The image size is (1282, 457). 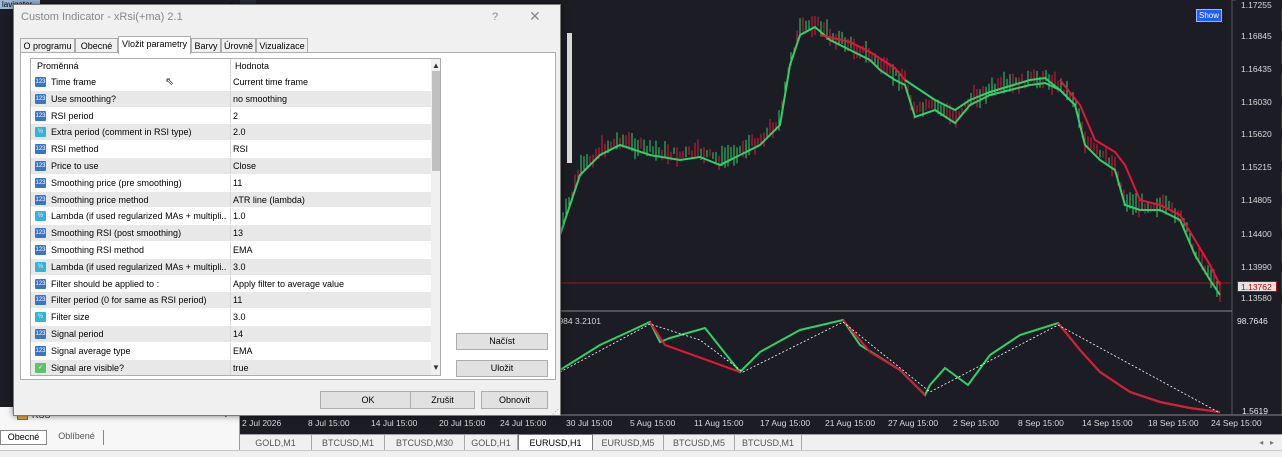 What do you see at coordinates (628, 443) in the screenshot?
I see `chart-tab: EURUSD,M5` at bounding box center [628, 443].